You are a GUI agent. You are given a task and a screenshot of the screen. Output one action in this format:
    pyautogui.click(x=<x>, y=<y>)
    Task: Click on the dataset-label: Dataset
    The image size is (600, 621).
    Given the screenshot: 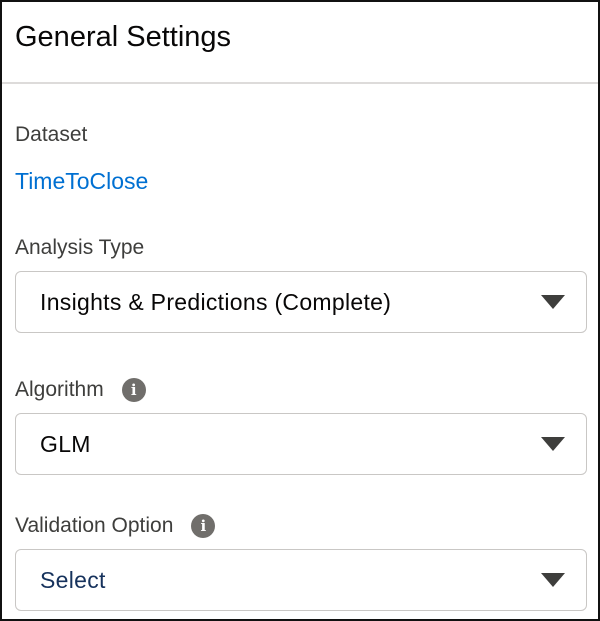 What is the action you would take?
    pyautogui.click(x=301, y=135)
    